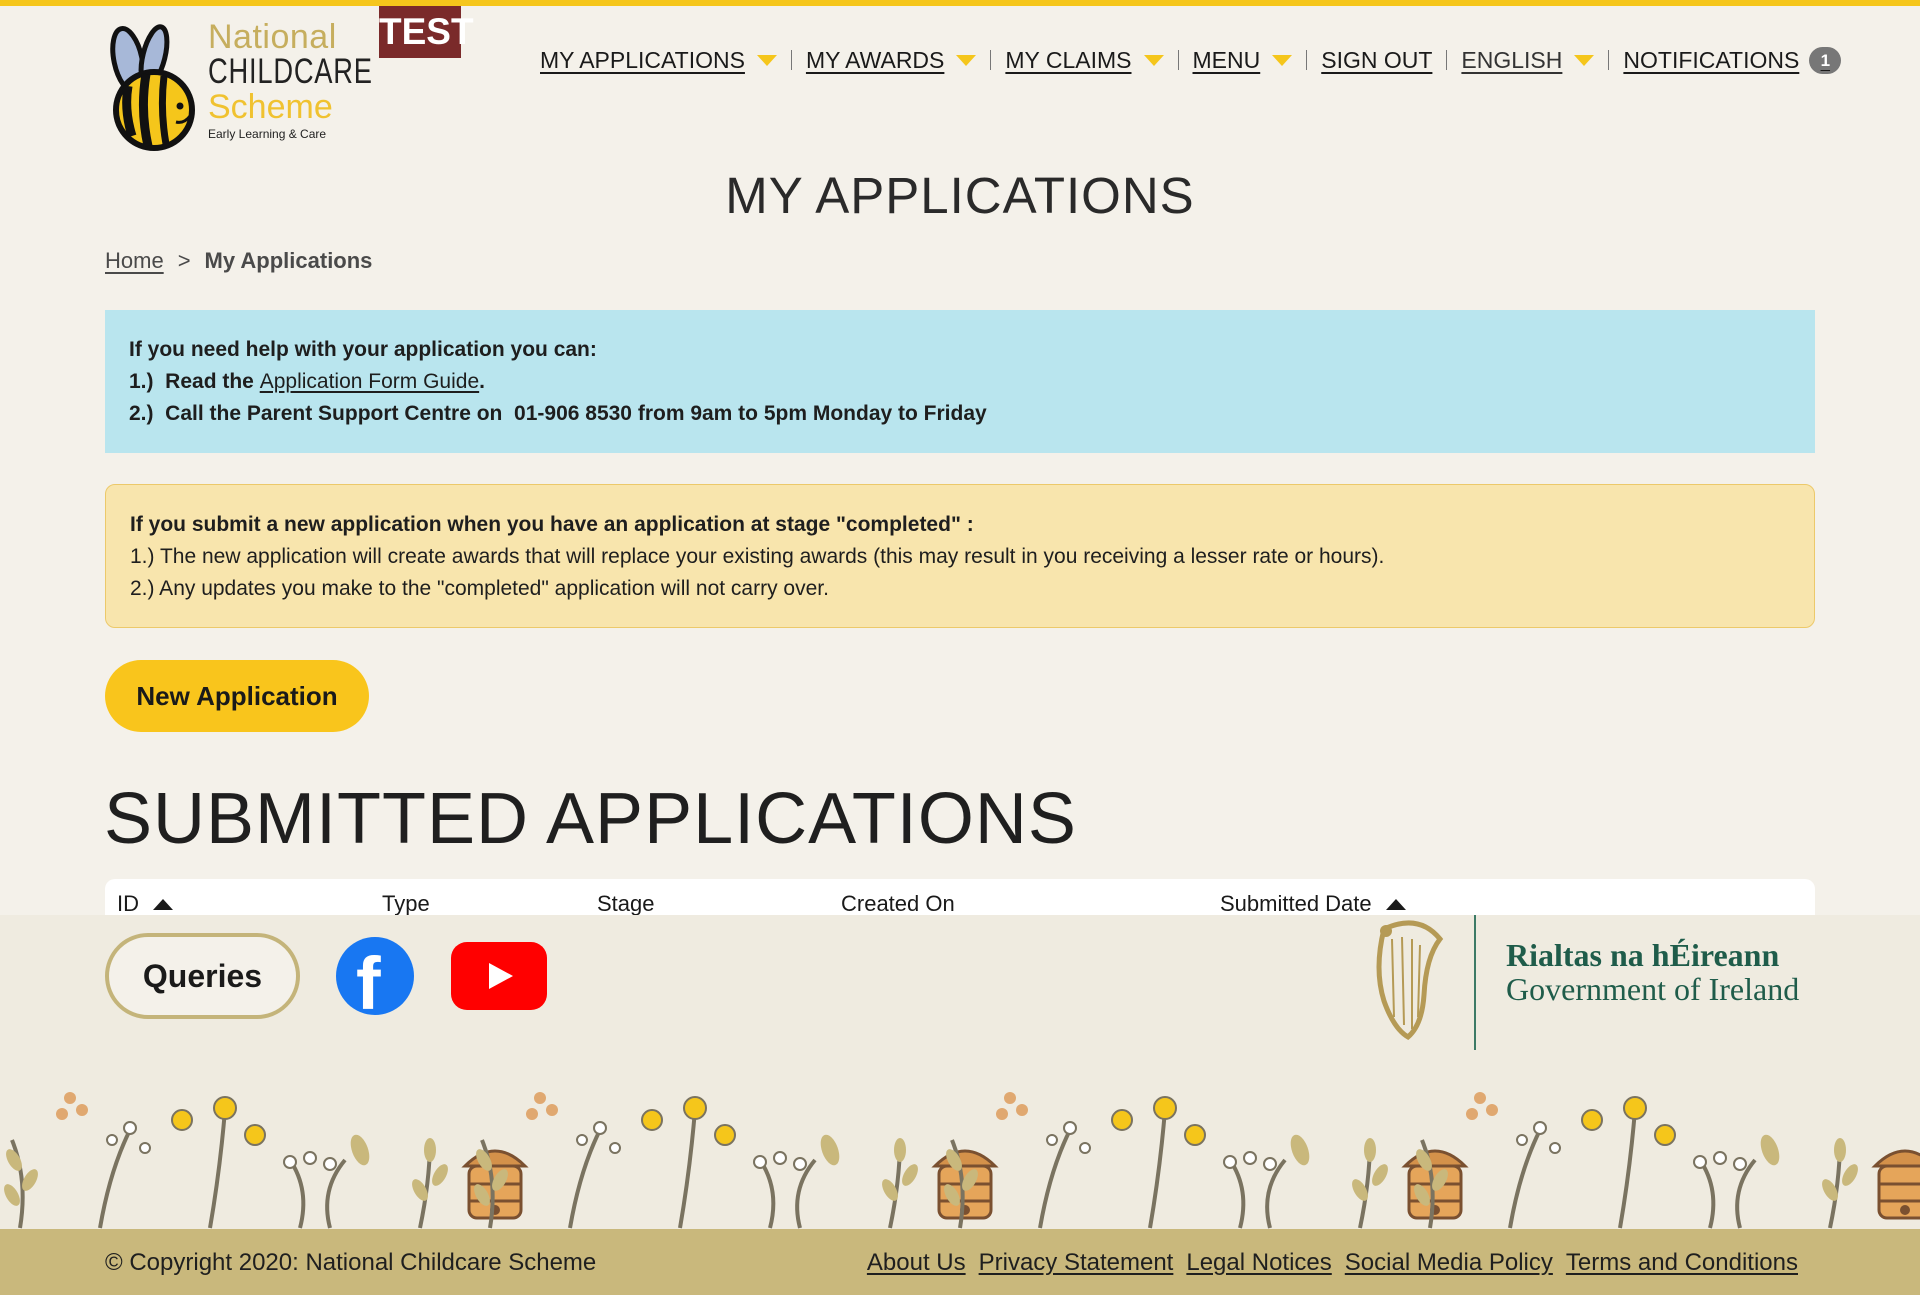 Image resolution: width=1920 pixels, height=1295 pixels. Describe the element at coordinates (369, 381) in the screenshot. I see `application-form-guide-link: Application Form Guide` at that location.